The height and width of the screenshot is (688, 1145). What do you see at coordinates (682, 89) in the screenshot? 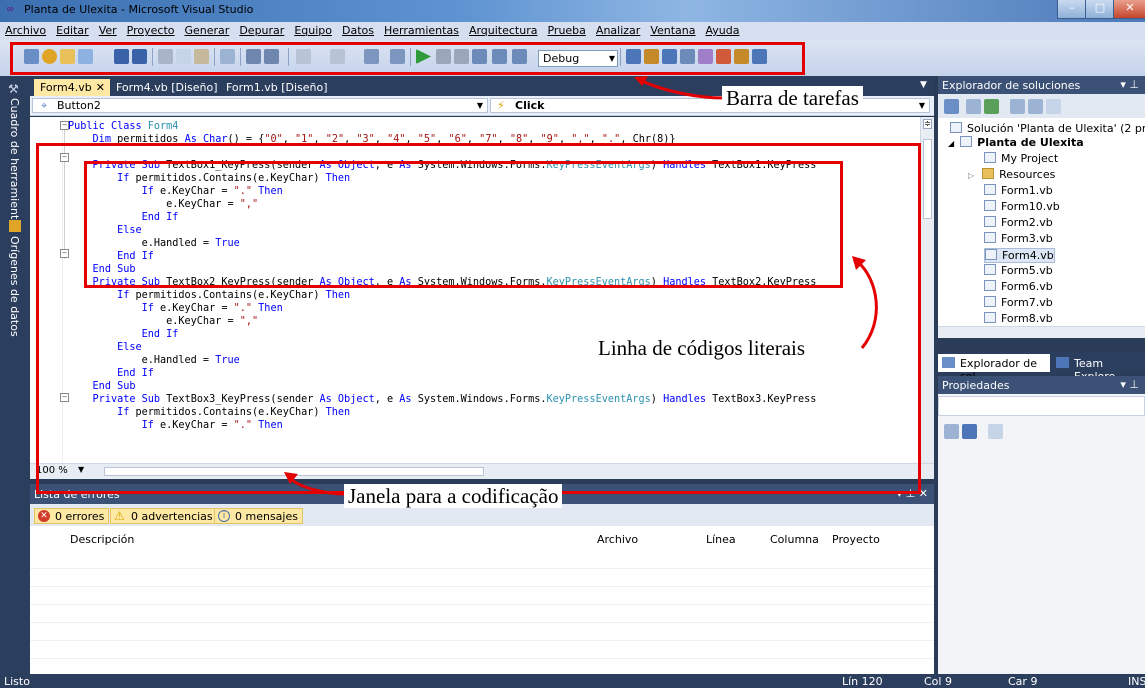
I see `toolbar-arrow` at bounding box center [682, 89].